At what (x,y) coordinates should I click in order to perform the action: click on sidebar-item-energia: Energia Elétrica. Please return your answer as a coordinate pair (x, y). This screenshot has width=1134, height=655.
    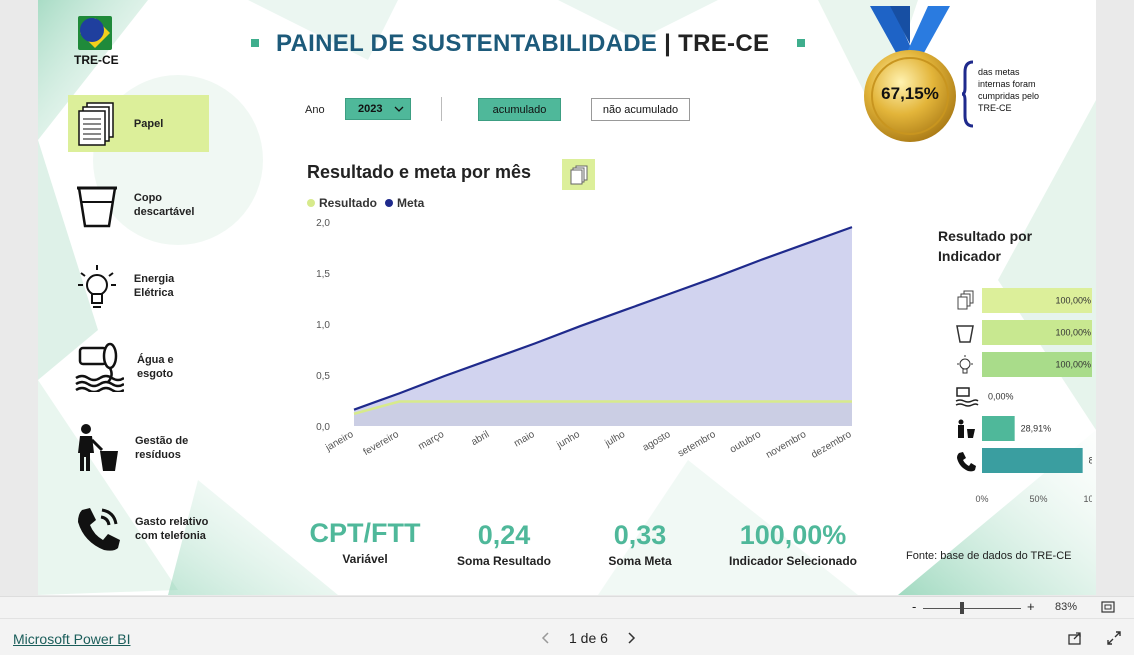
    Looking at the image, I should click on (138, 285).